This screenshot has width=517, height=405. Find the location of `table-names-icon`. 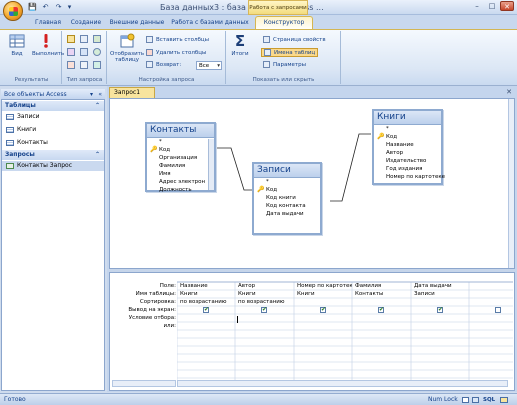

table-names-icon is located at coordinates (267, 52).